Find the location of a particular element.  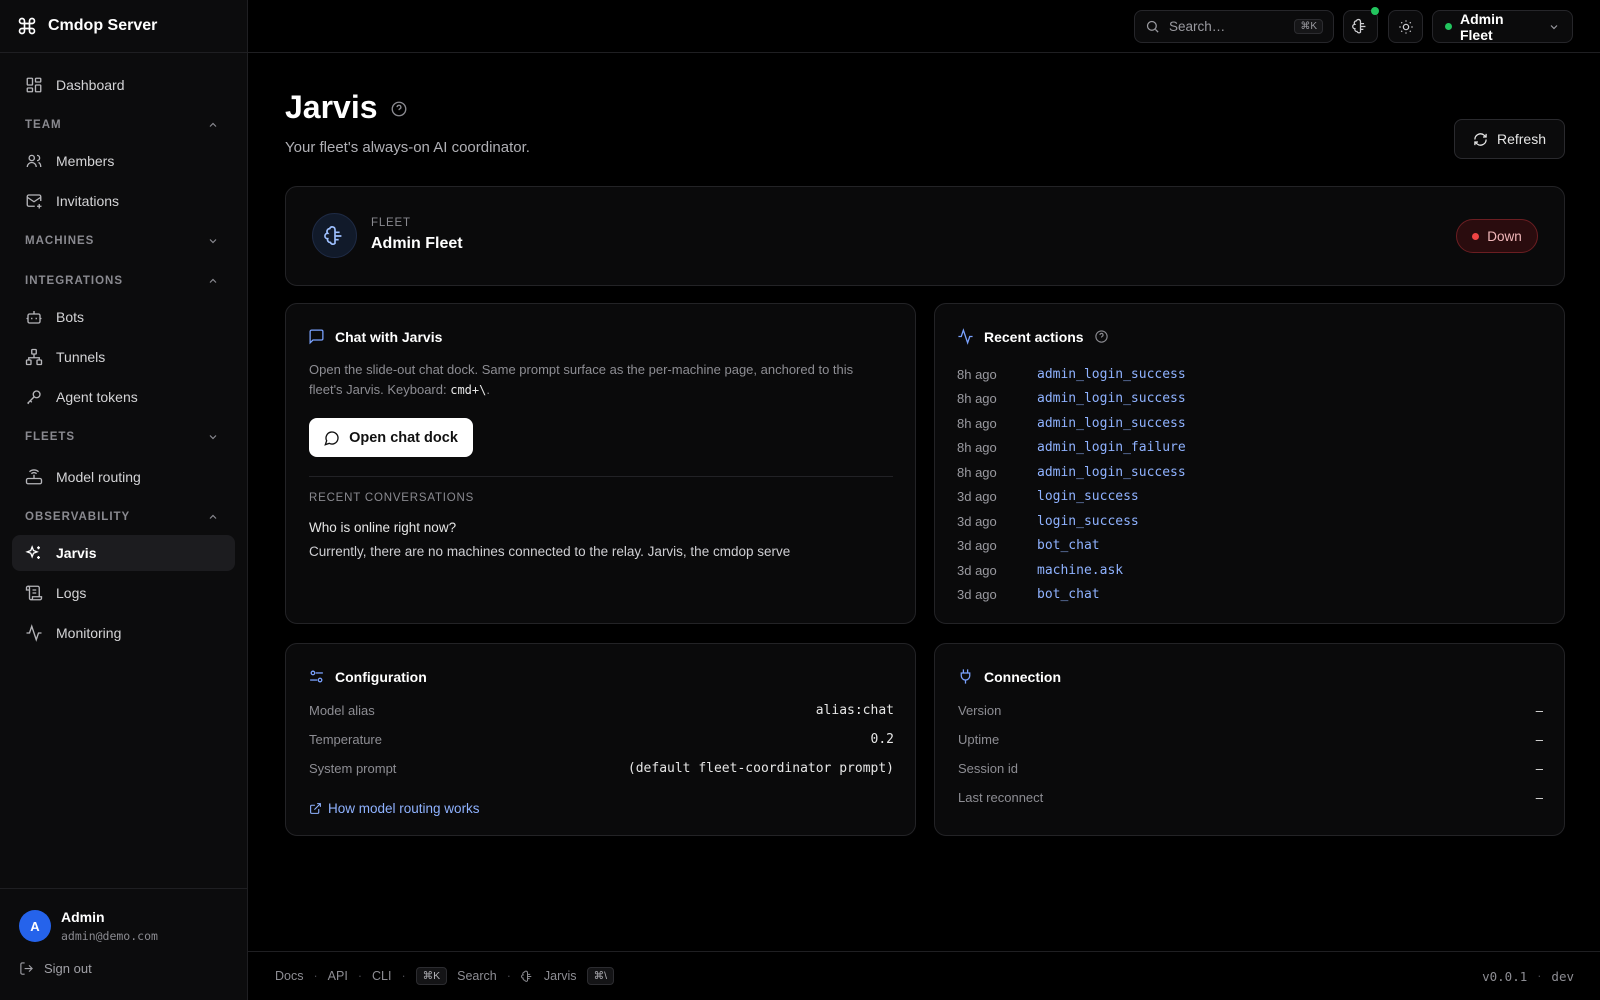

search-input: Search… ⌘K is located at coordinates (1234, 26).